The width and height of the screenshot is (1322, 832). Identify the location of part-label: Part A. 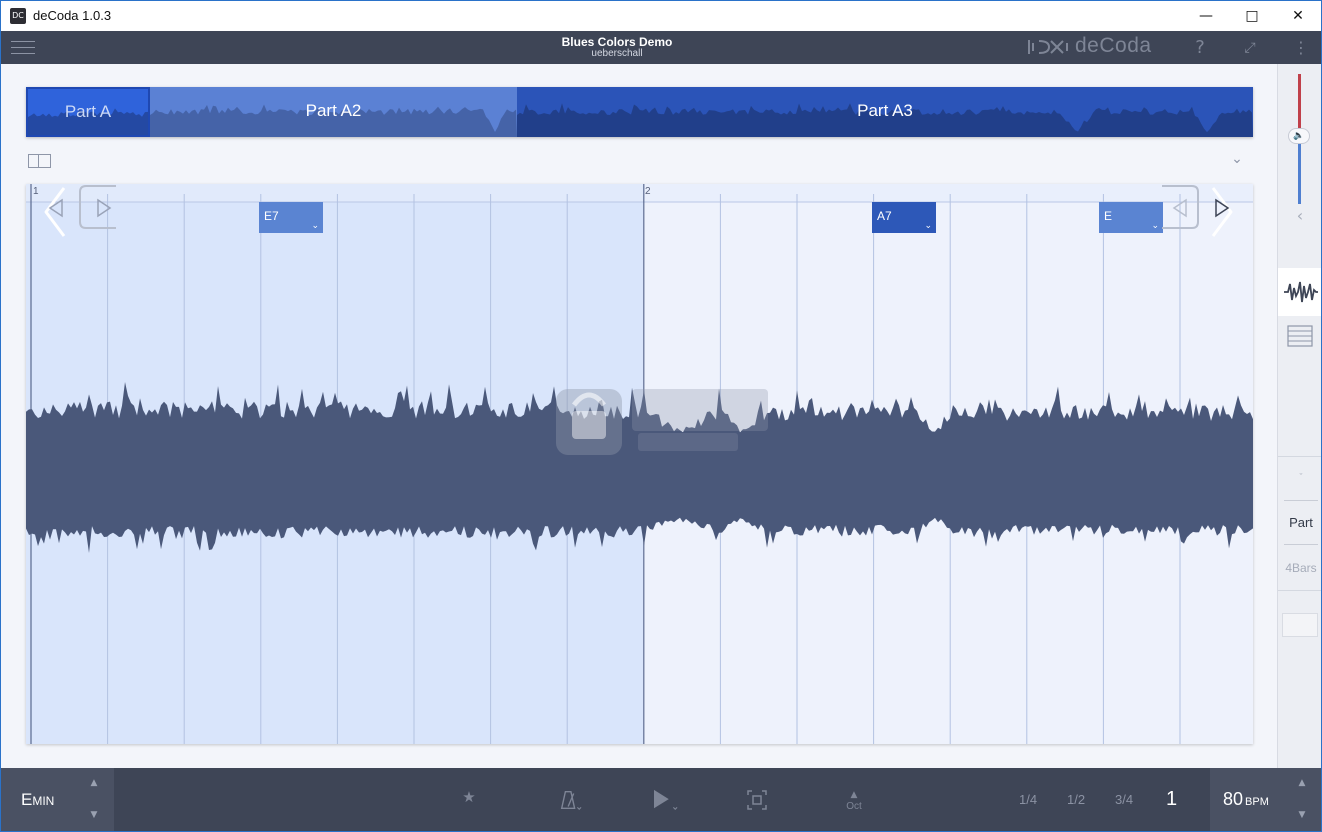
(88, 111).